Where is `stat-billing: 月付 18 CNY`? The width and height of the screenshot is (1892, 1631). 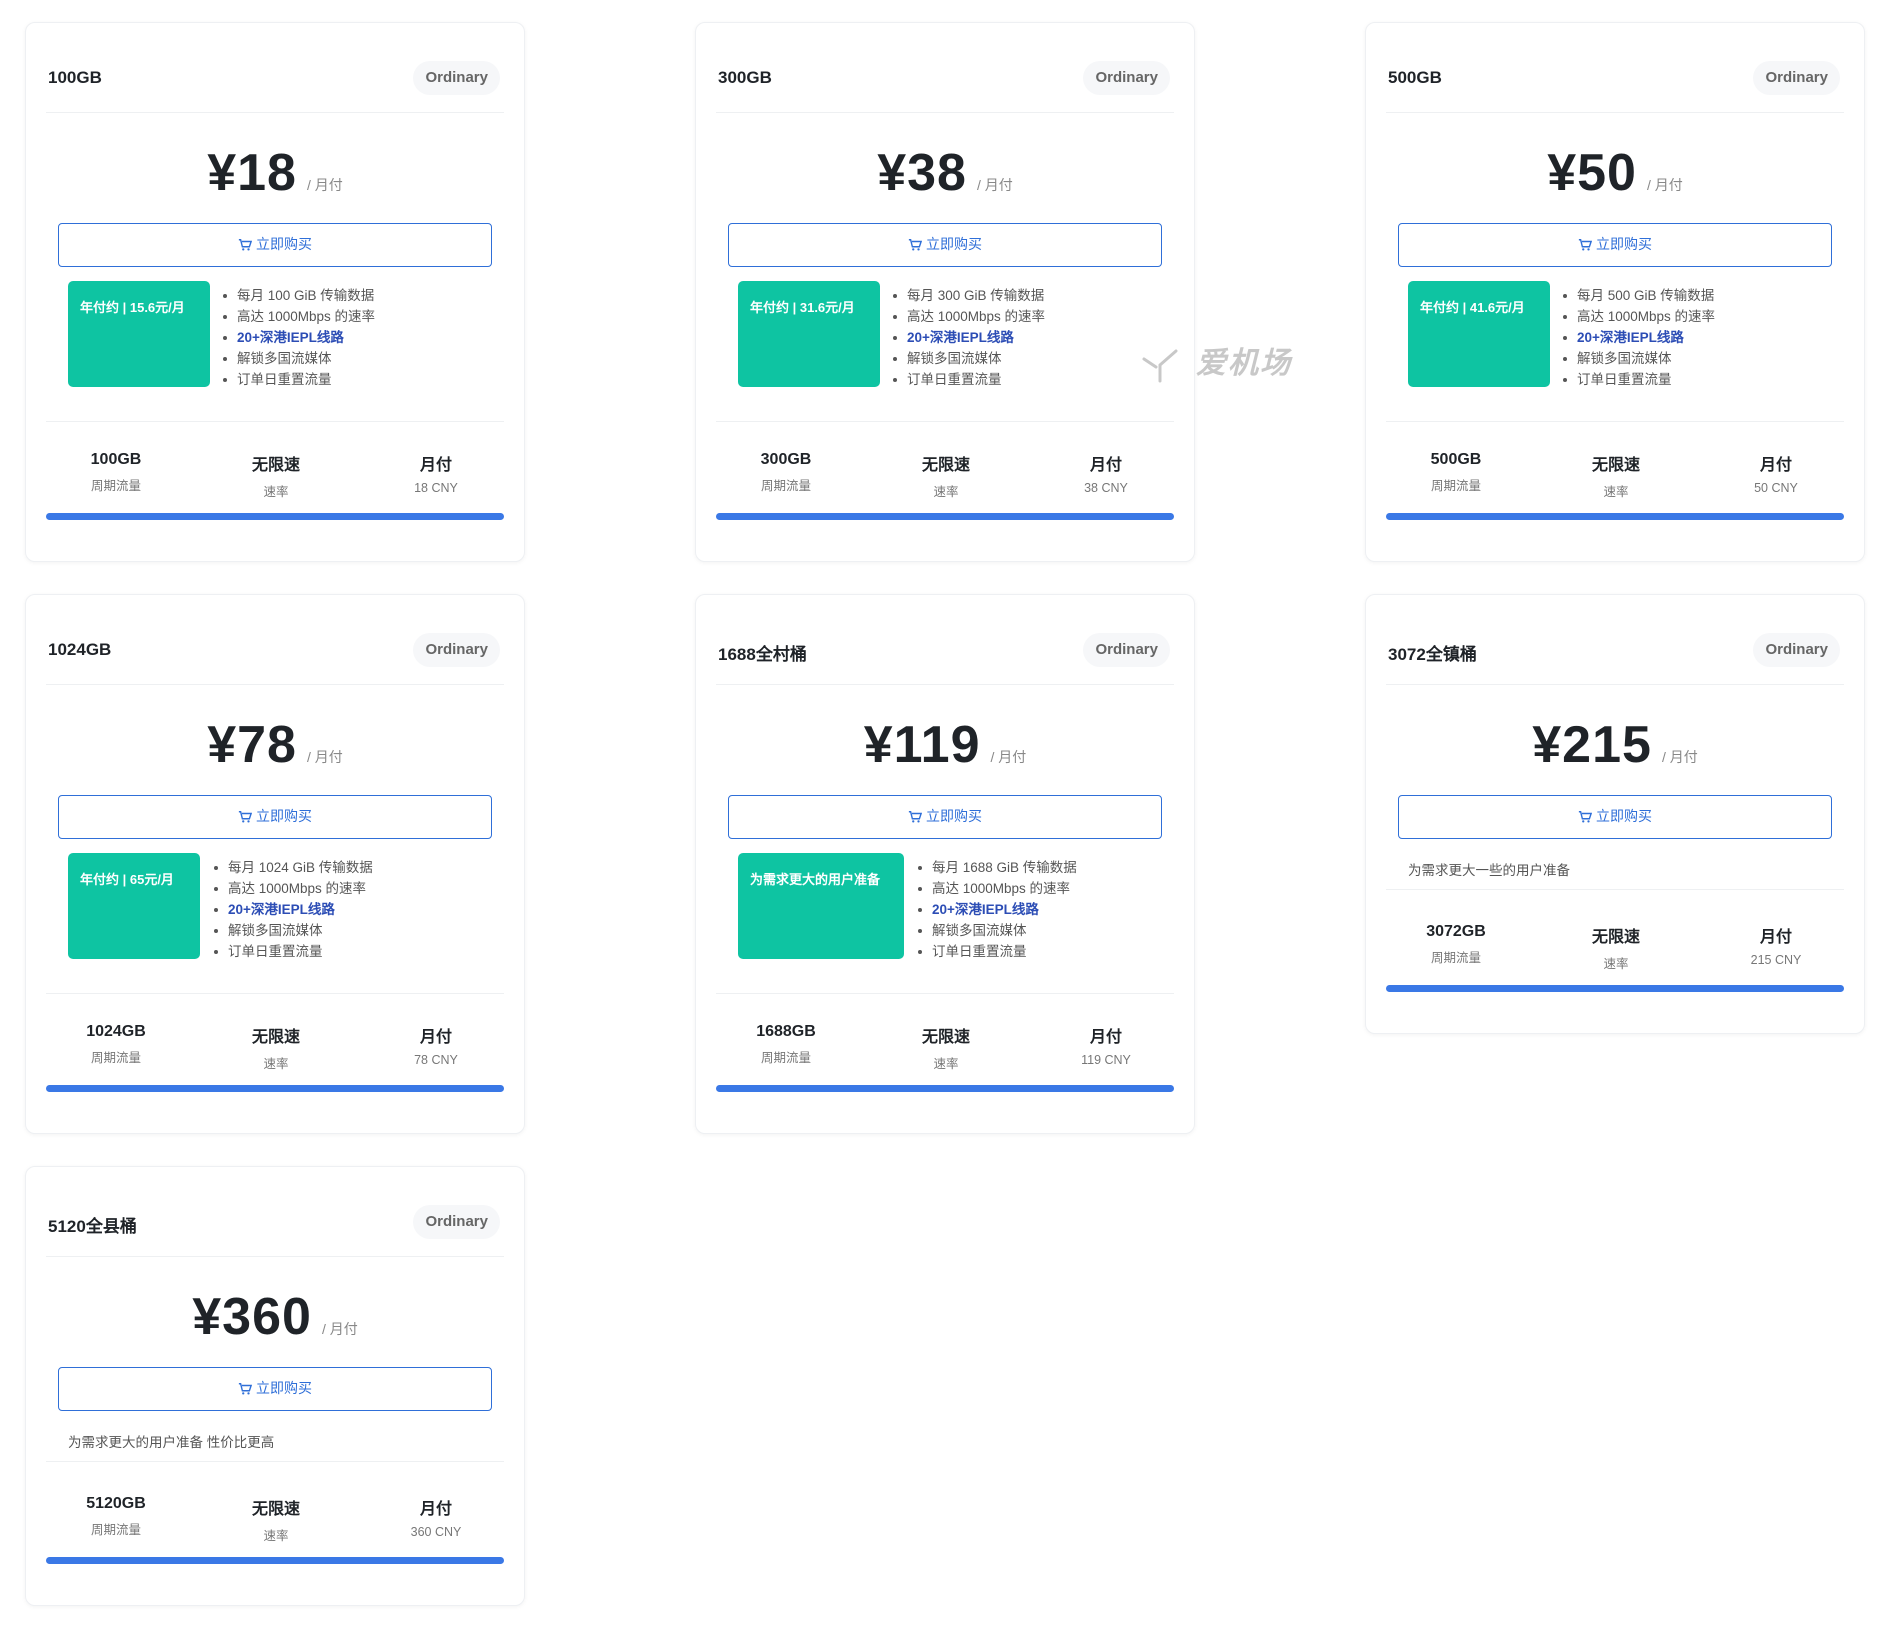 stat-billing: 月付 18 CNY is located at coordinates (436, 473).